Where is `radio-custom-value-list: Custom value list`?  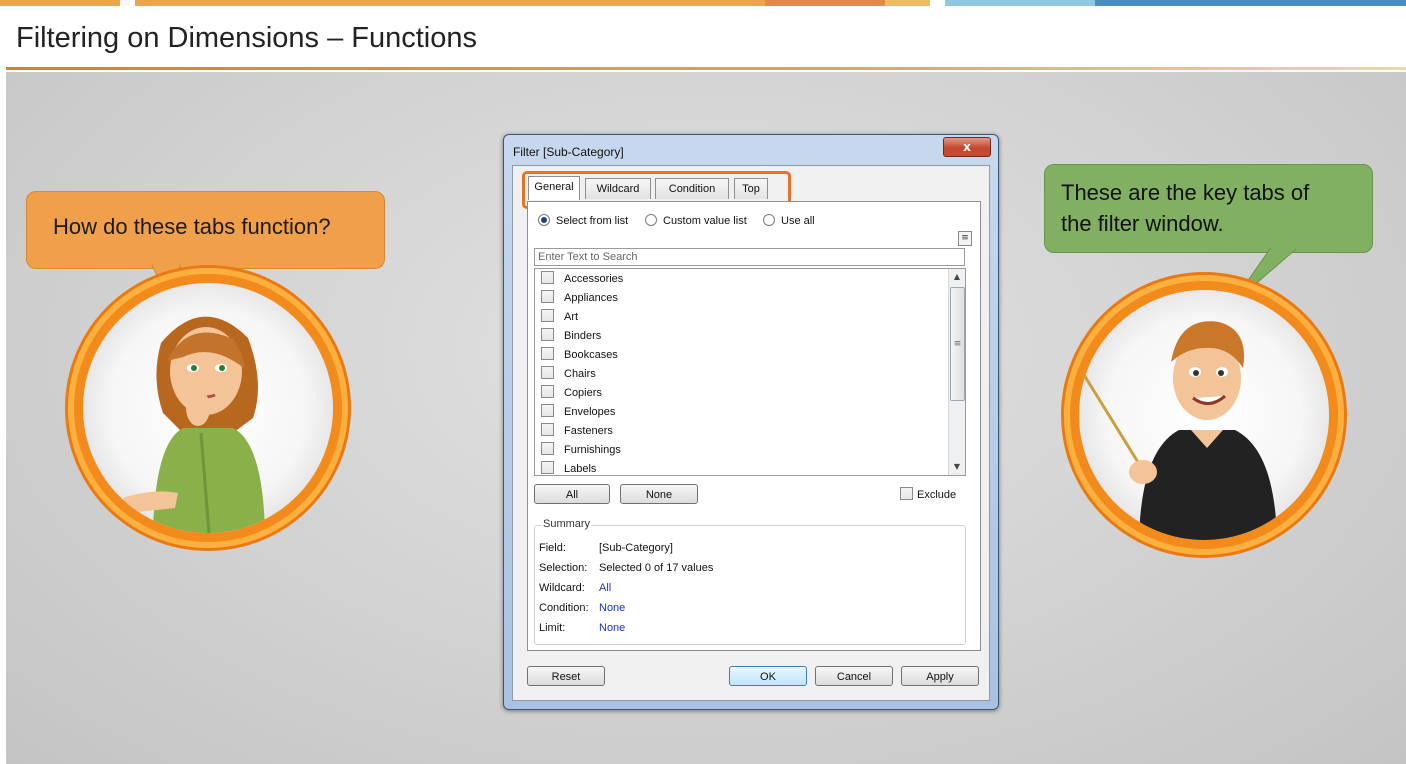 radio-custom-value-list: Custom value list is located at coordinates (696, 220).